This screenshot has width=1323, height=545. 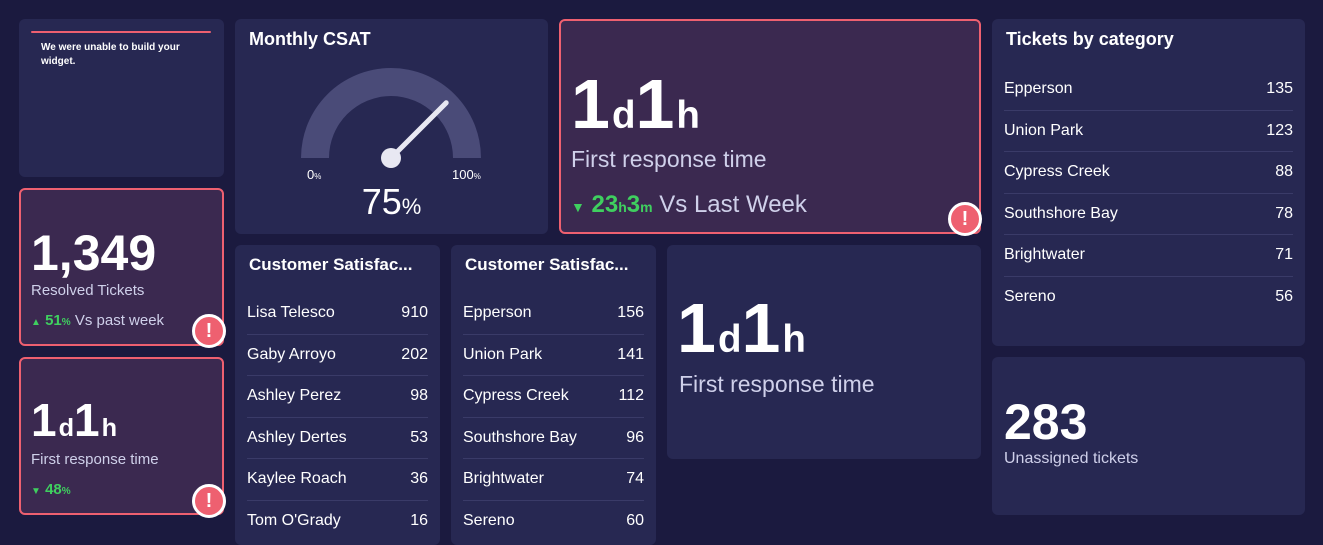 What do you see at coordinates (66, 491) in the screenshot?
I see `frt-small-trend-unit: %` at bounding box center [66, 491].